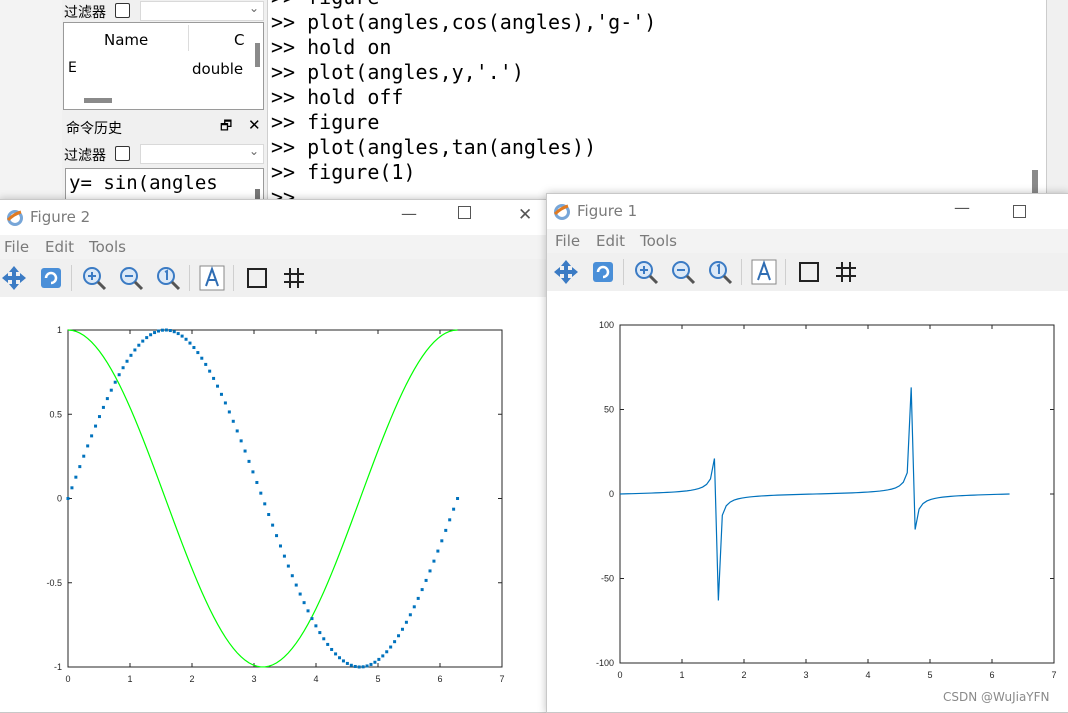 This screenshot has height=713, width=1068. What do you see at coordinates (239, 40) in the screenshot?
I see `column-header-class: C` at bounding box center [239, 40].